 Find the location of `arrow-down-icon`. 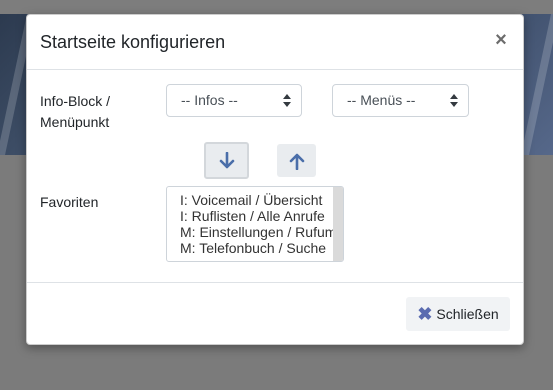

arrow-down-icon is located at coordinates (226, 159).